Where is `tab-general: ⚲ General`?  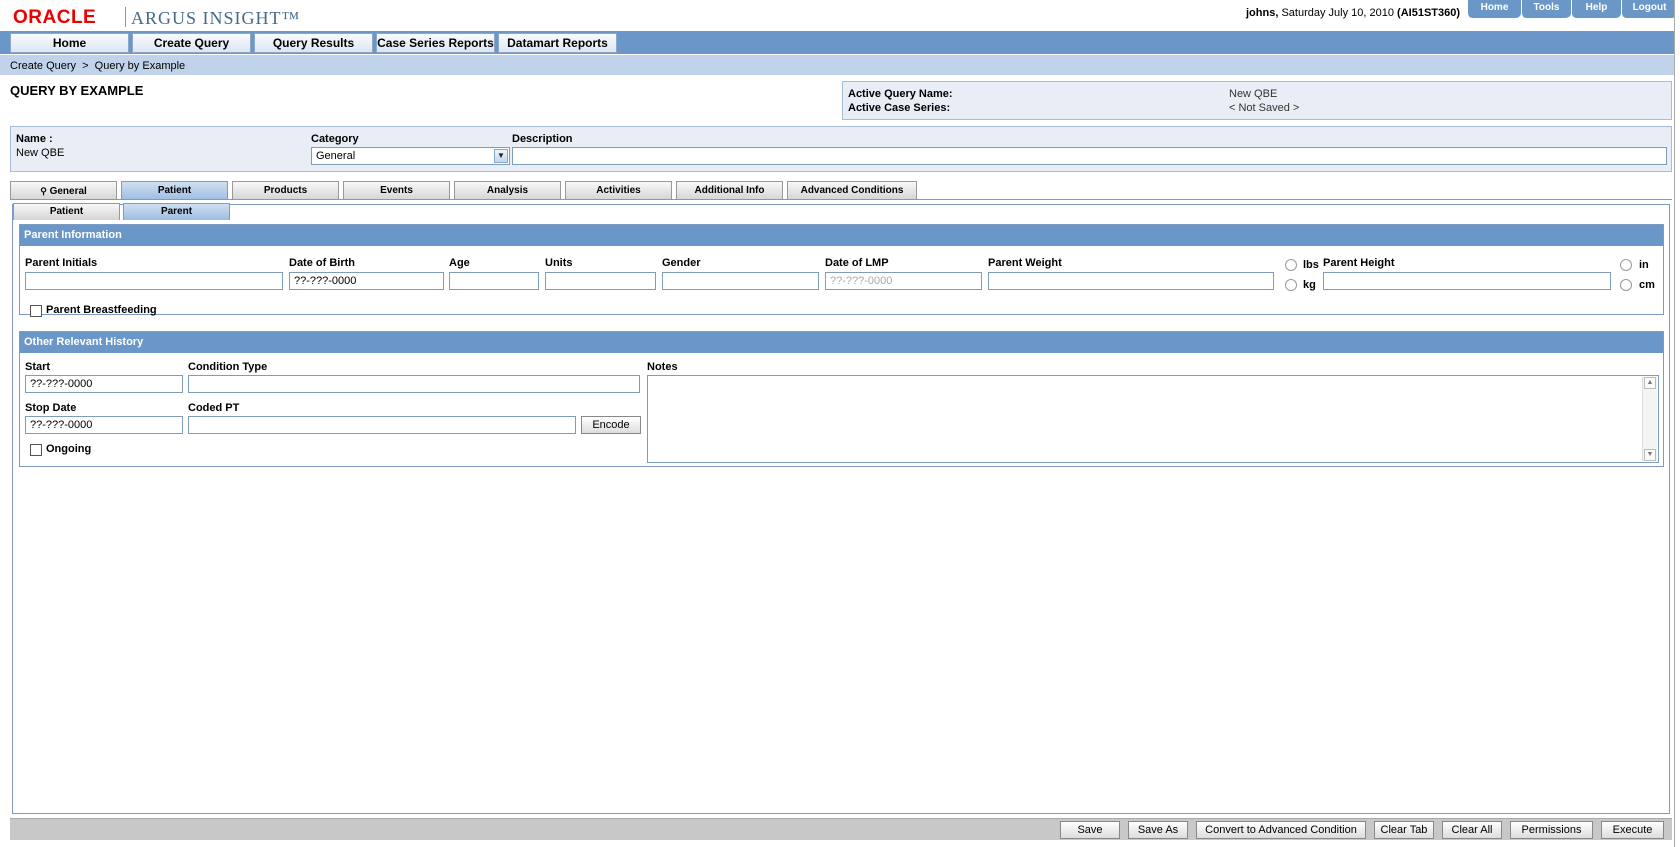 tab-general: ⚲ General is located at coordinates (63, 190).